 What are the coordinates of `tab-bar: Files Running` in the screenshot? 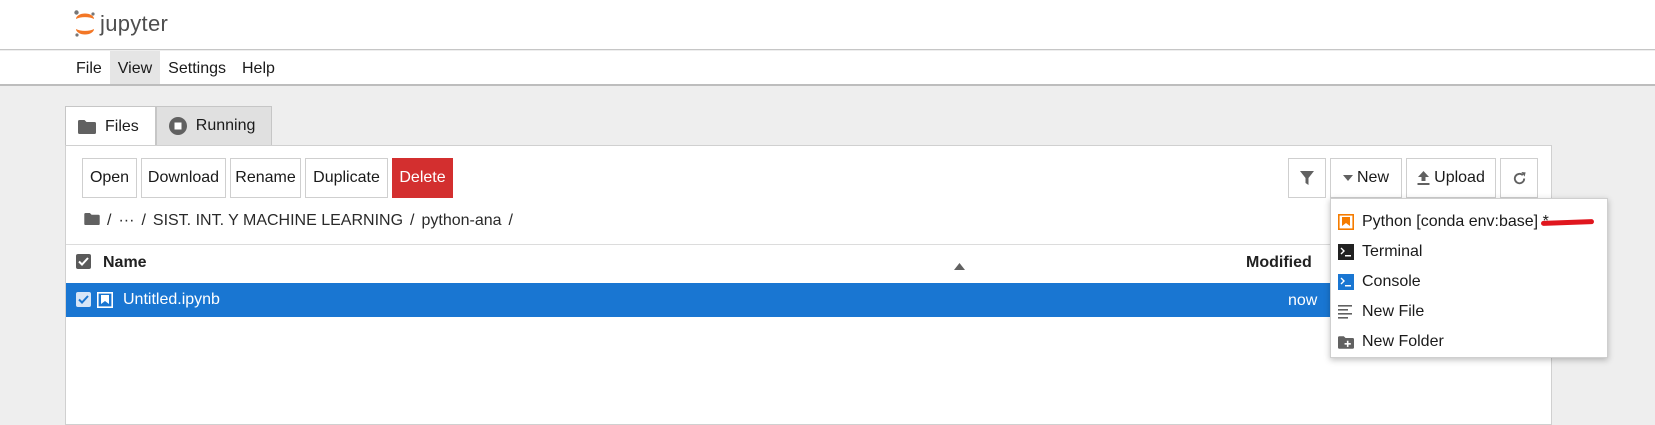 It's located at (169, 127).